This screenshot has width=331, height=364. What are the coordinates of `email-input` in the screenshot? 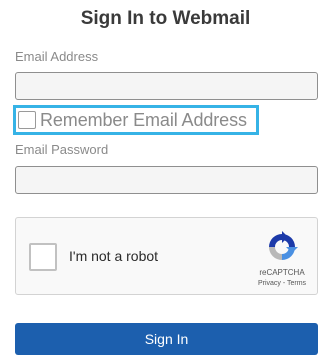 It's located at (166, 86).